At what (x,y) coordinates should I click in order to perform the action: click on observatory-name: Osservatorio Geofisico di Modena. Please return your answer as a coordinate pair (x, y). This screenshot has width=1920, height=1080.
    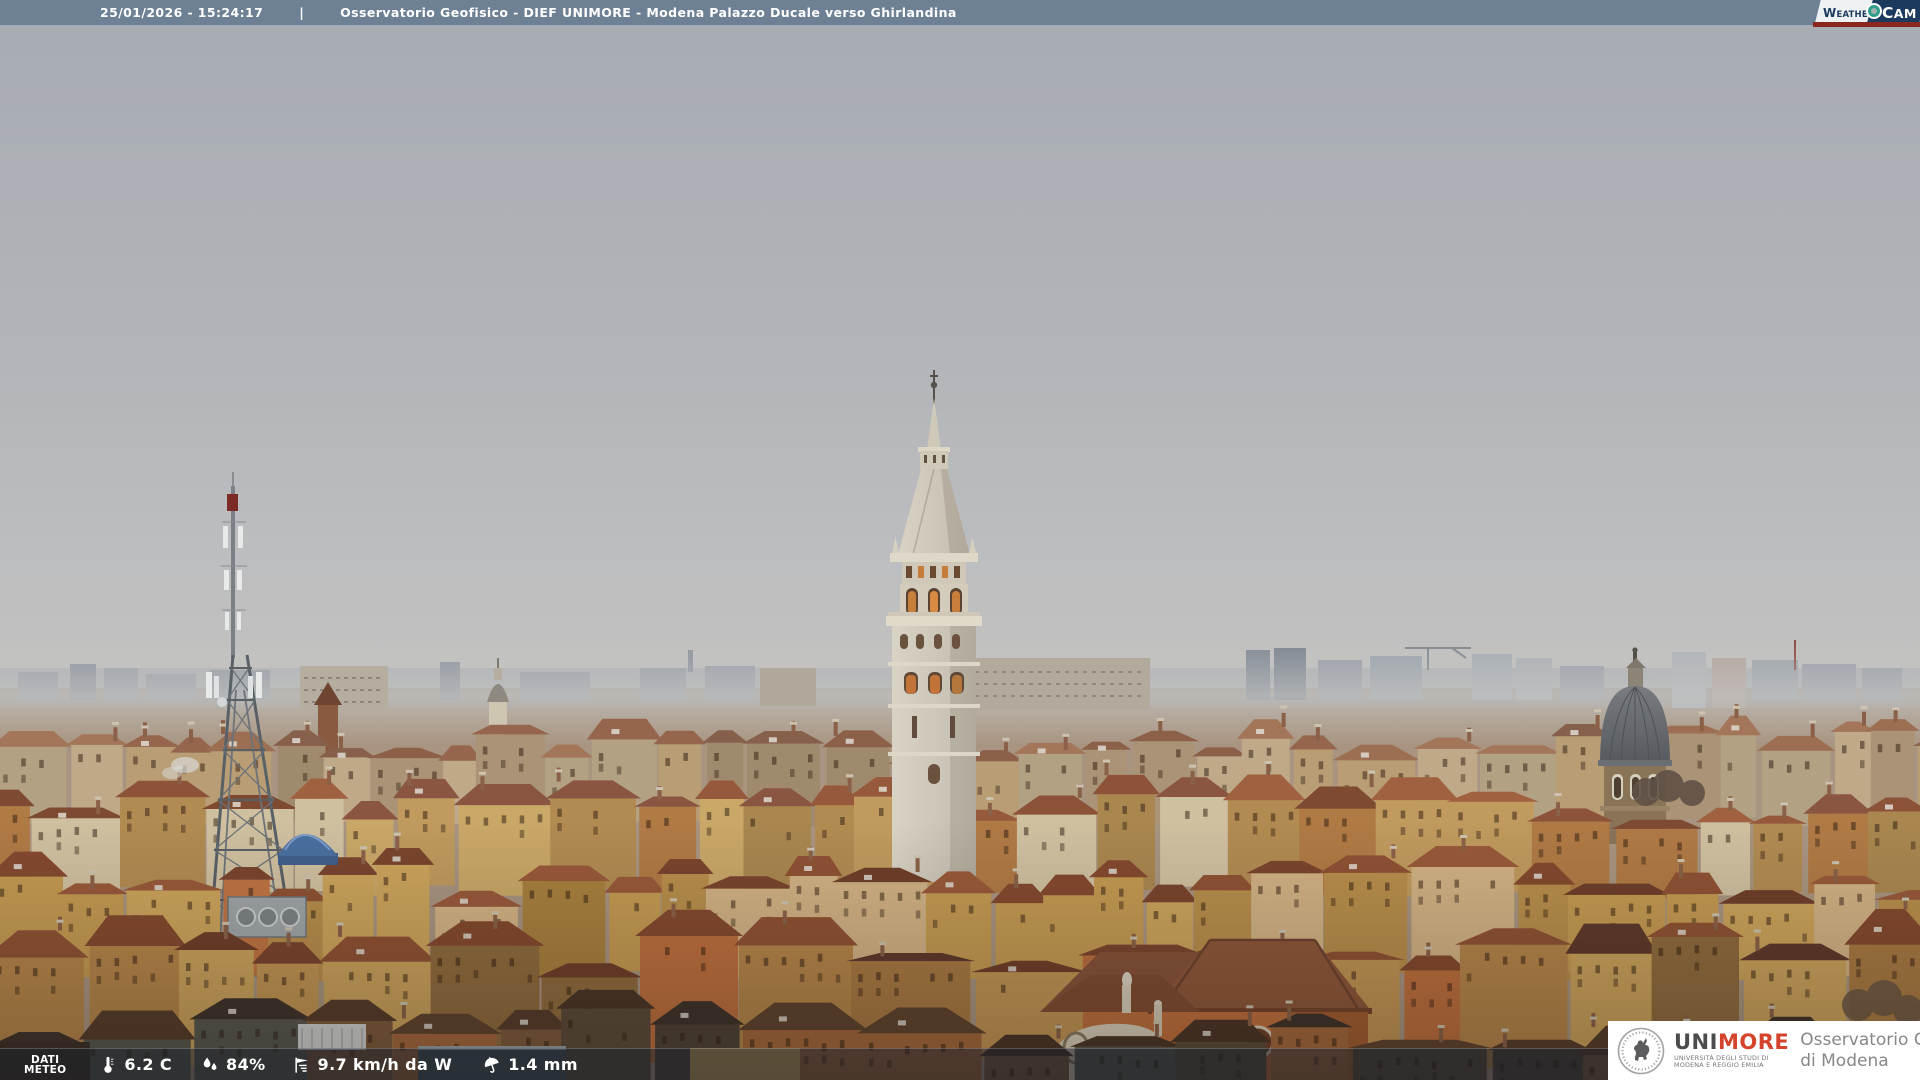
    Looking at the image, I should click on (1860, 1050).